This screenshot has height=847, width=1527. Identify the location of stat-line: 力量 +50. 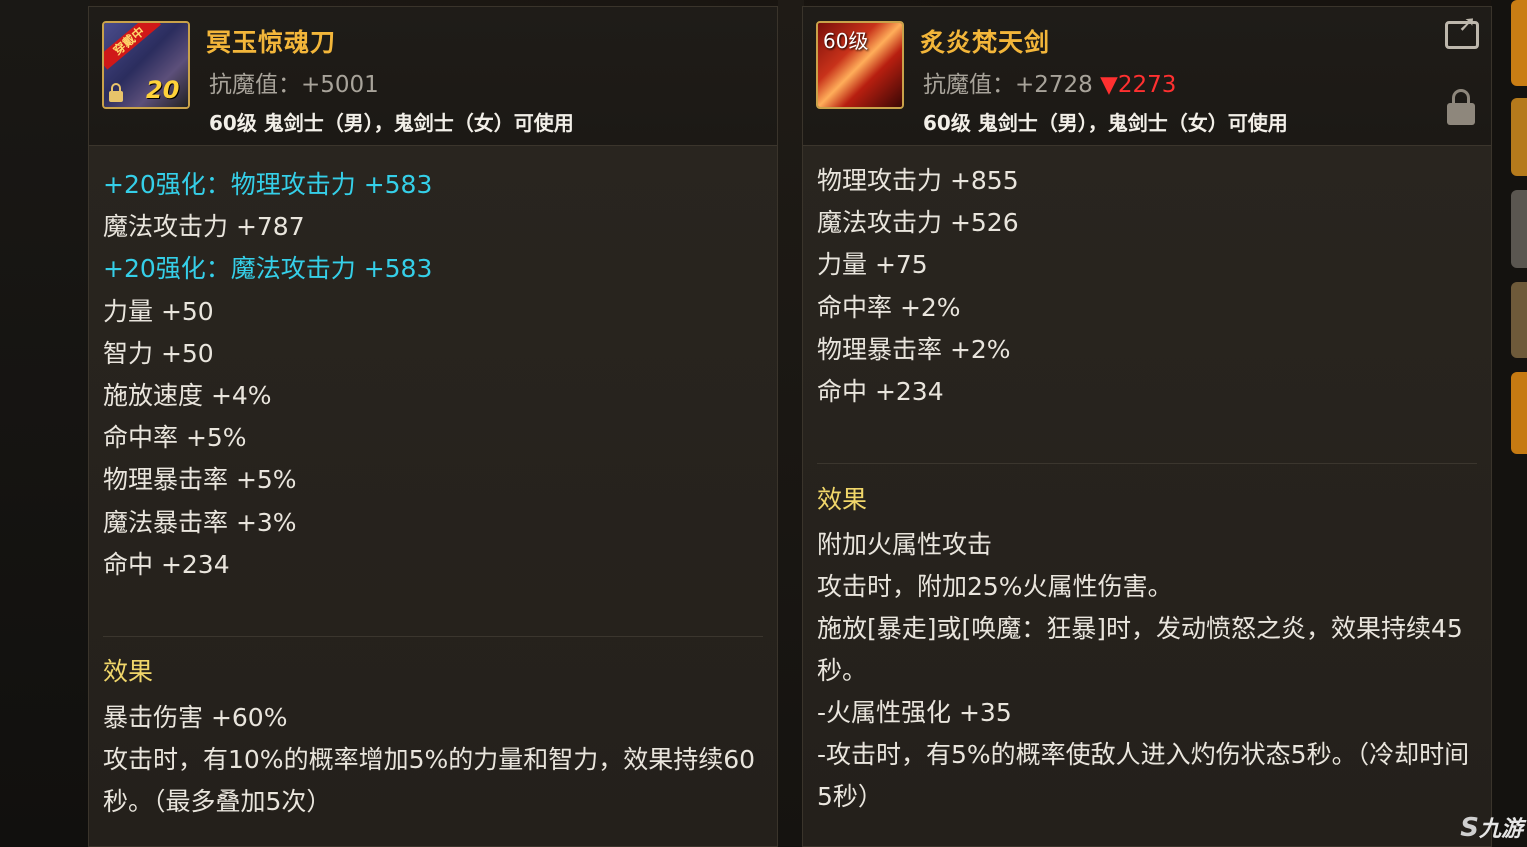
(158, 311).